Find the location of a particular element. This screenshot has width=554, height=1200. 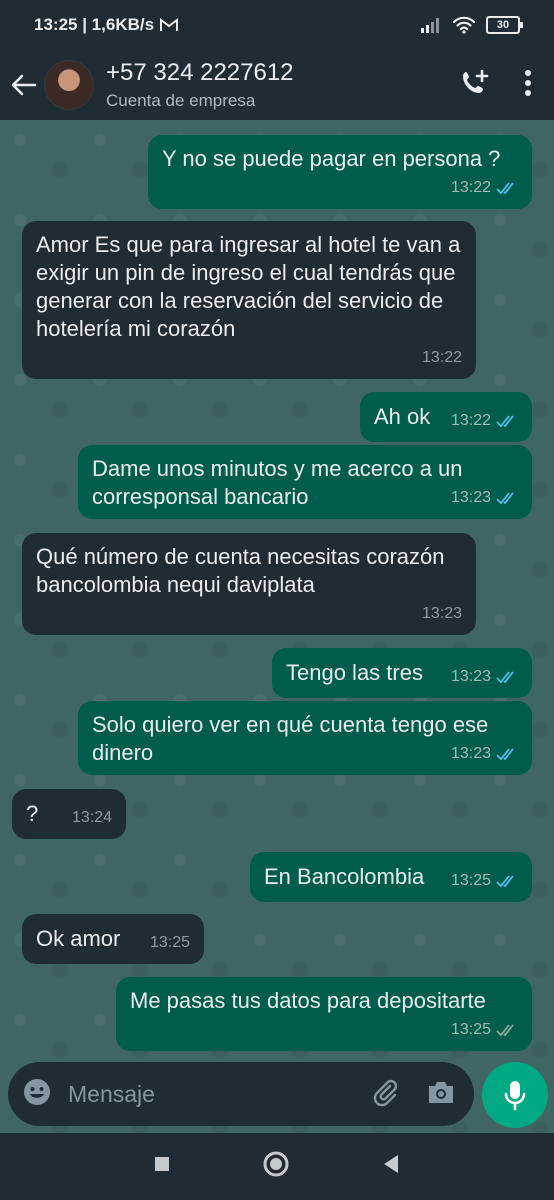

chat-header: +57 324 2227612 Cuenta de empresa is located at coordinates (277, 85).